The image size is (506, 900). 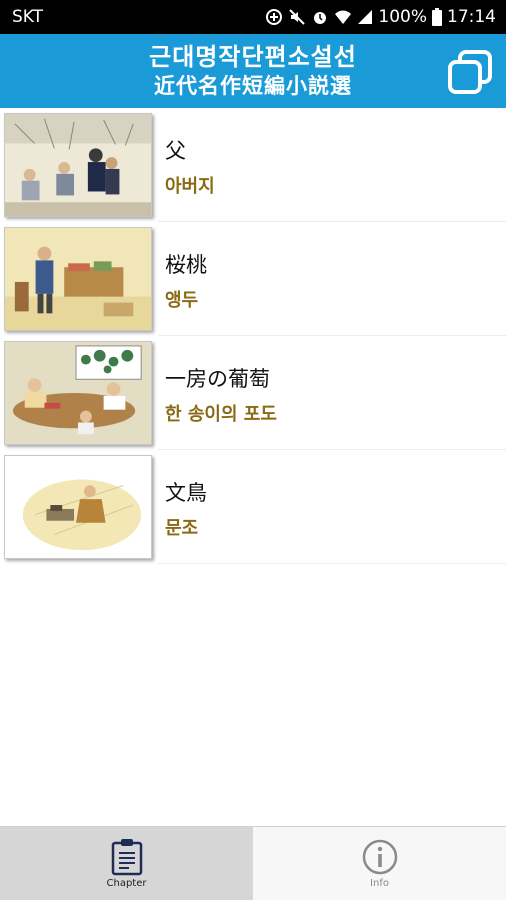 What do you see at coordinates (320, 17) in the screenshot?
I see `alarm-icon` at bounding box center [320, 17].